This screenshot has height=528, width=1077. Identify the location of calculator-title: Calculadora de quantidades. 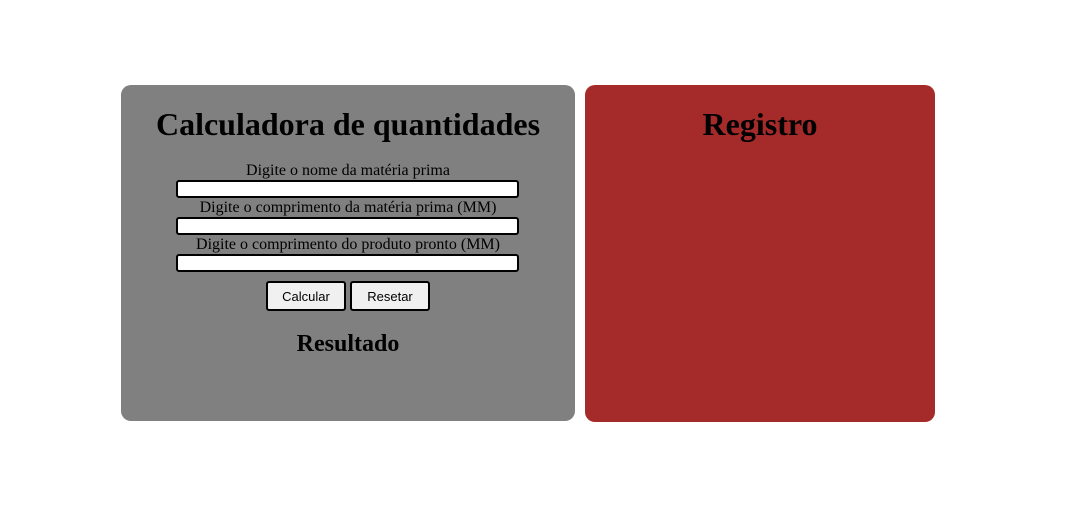
(348, 124).